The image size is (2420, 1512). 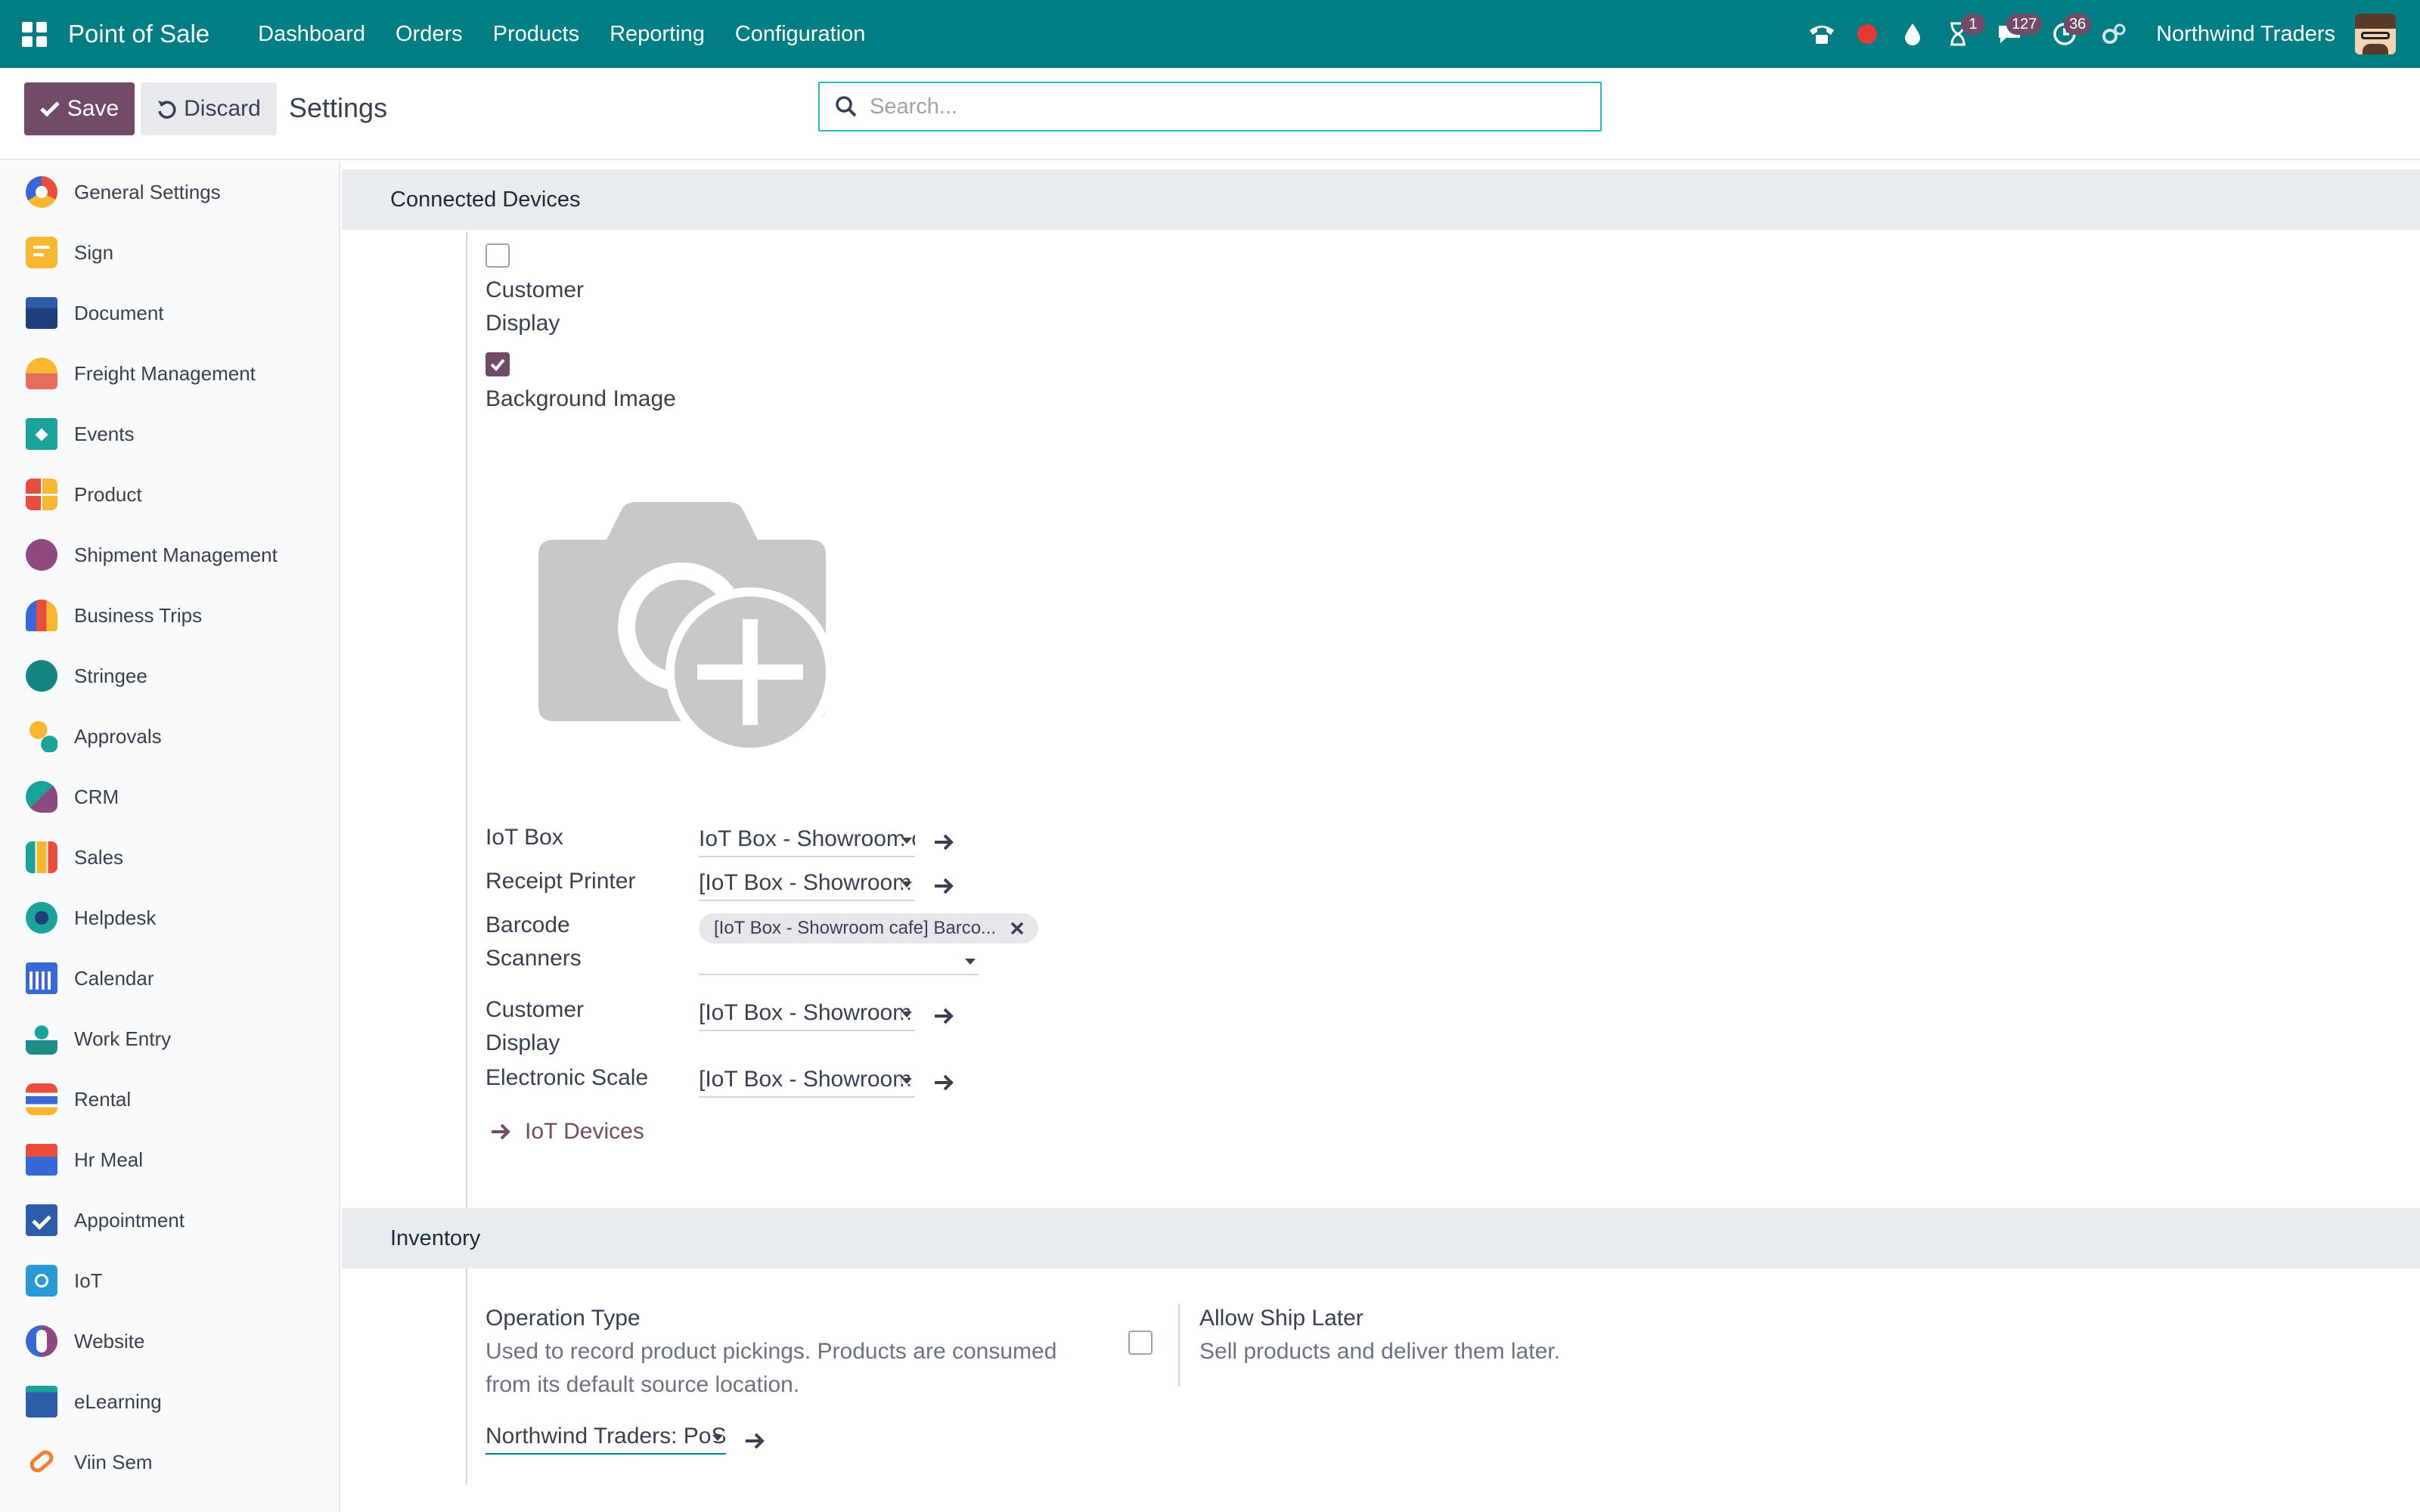 I want to click on sidebar-item-document: Document, so click(x=169, y=313).